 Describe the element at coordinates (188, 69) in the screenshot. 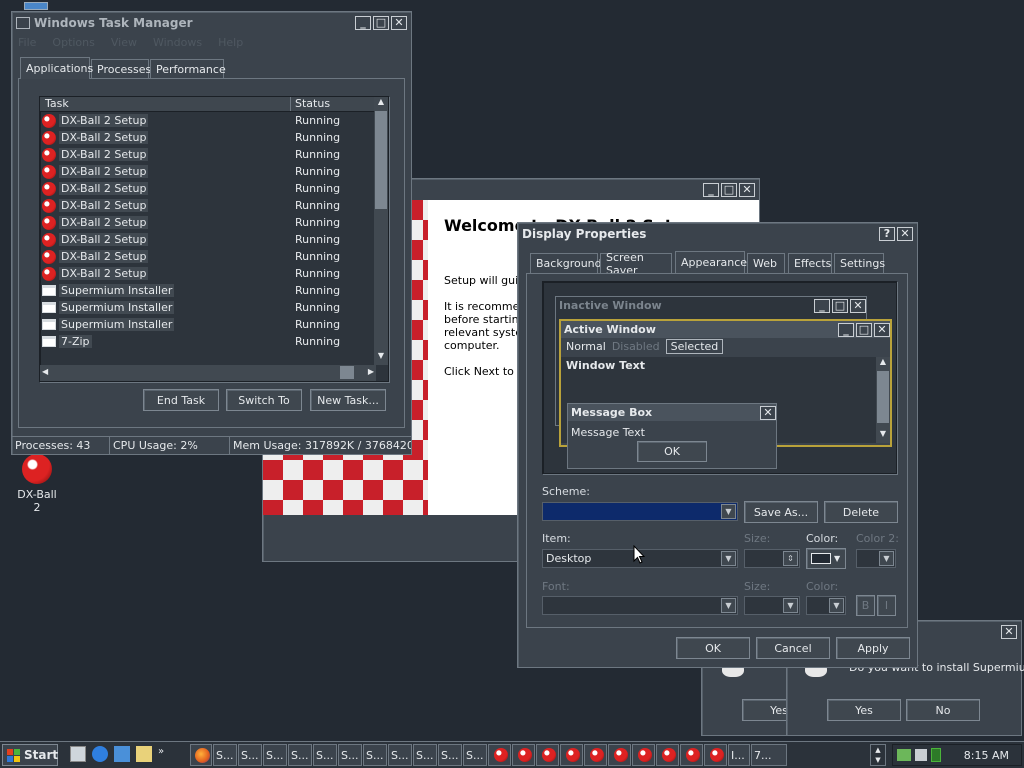

I see `tab-performance: Performance` at that location.